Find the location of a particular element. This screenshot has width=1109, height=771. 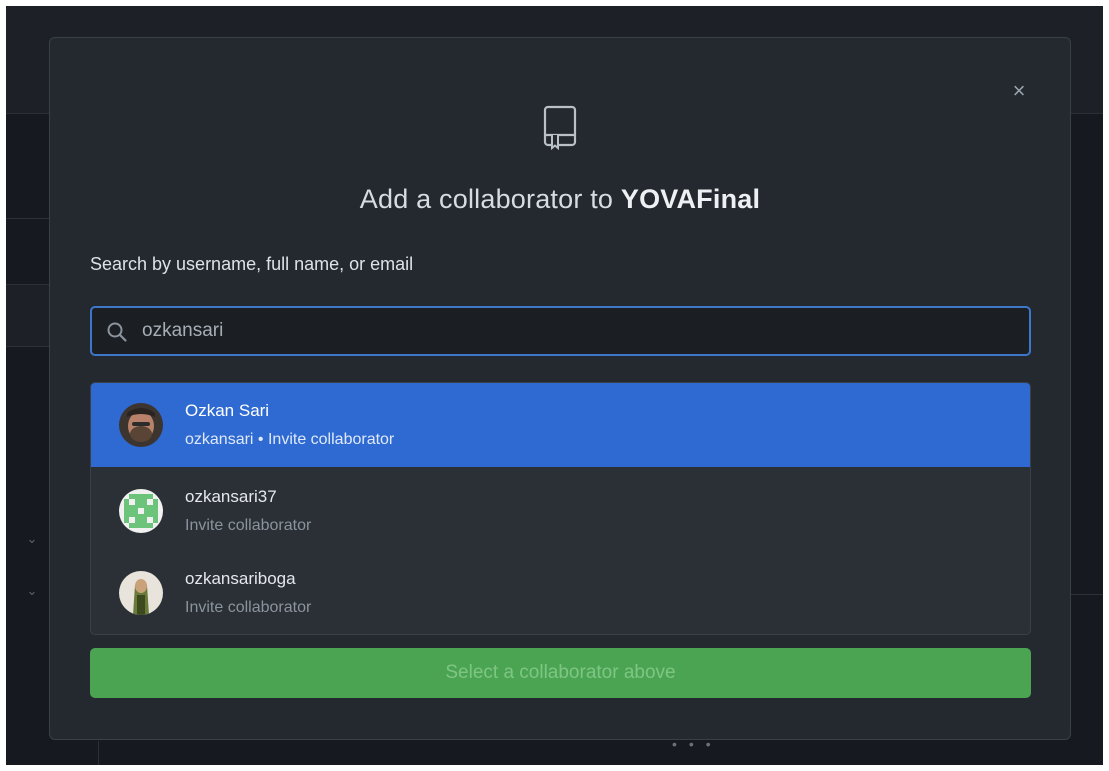

result-subtitle: ozkansari • Invite collaborator is located at coordinates (290, 439).